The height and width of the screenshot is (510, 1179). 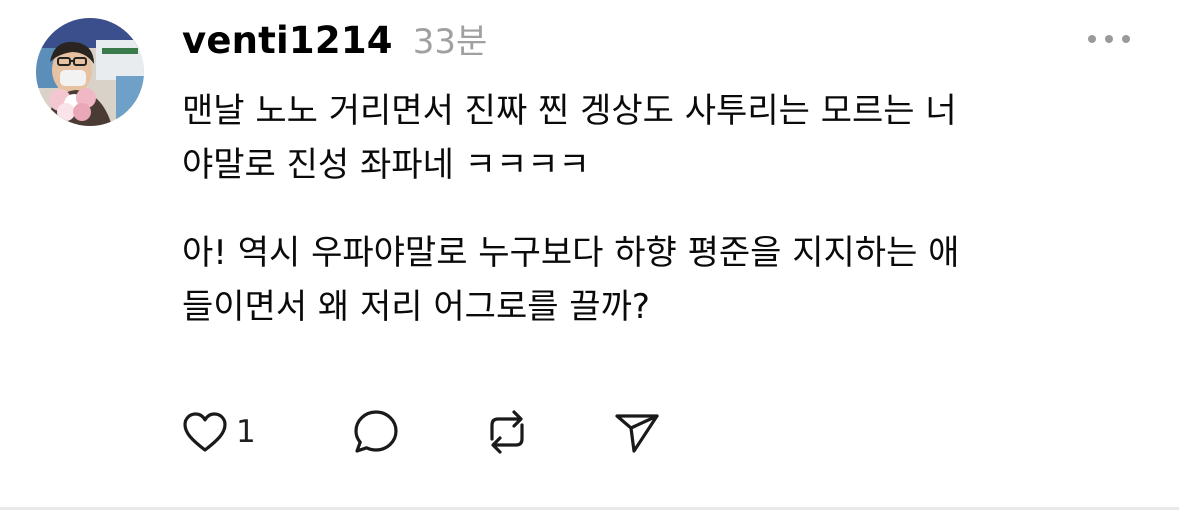 I want to click on repost-icon, so click(x=507, y=432).